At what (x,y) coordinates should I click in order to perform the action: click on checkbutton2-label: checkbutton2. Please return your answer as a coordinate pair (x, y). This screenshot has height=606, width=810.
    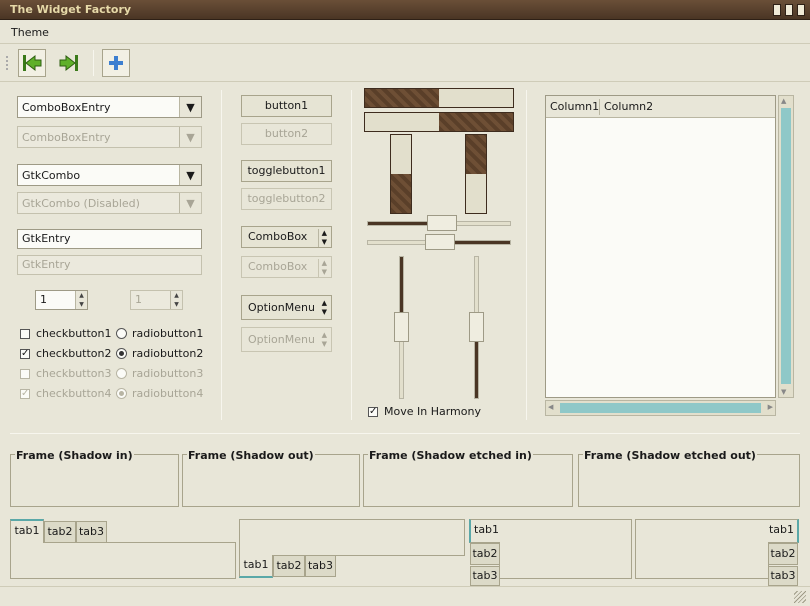
    Looking at the image, I should click on (74, 353).